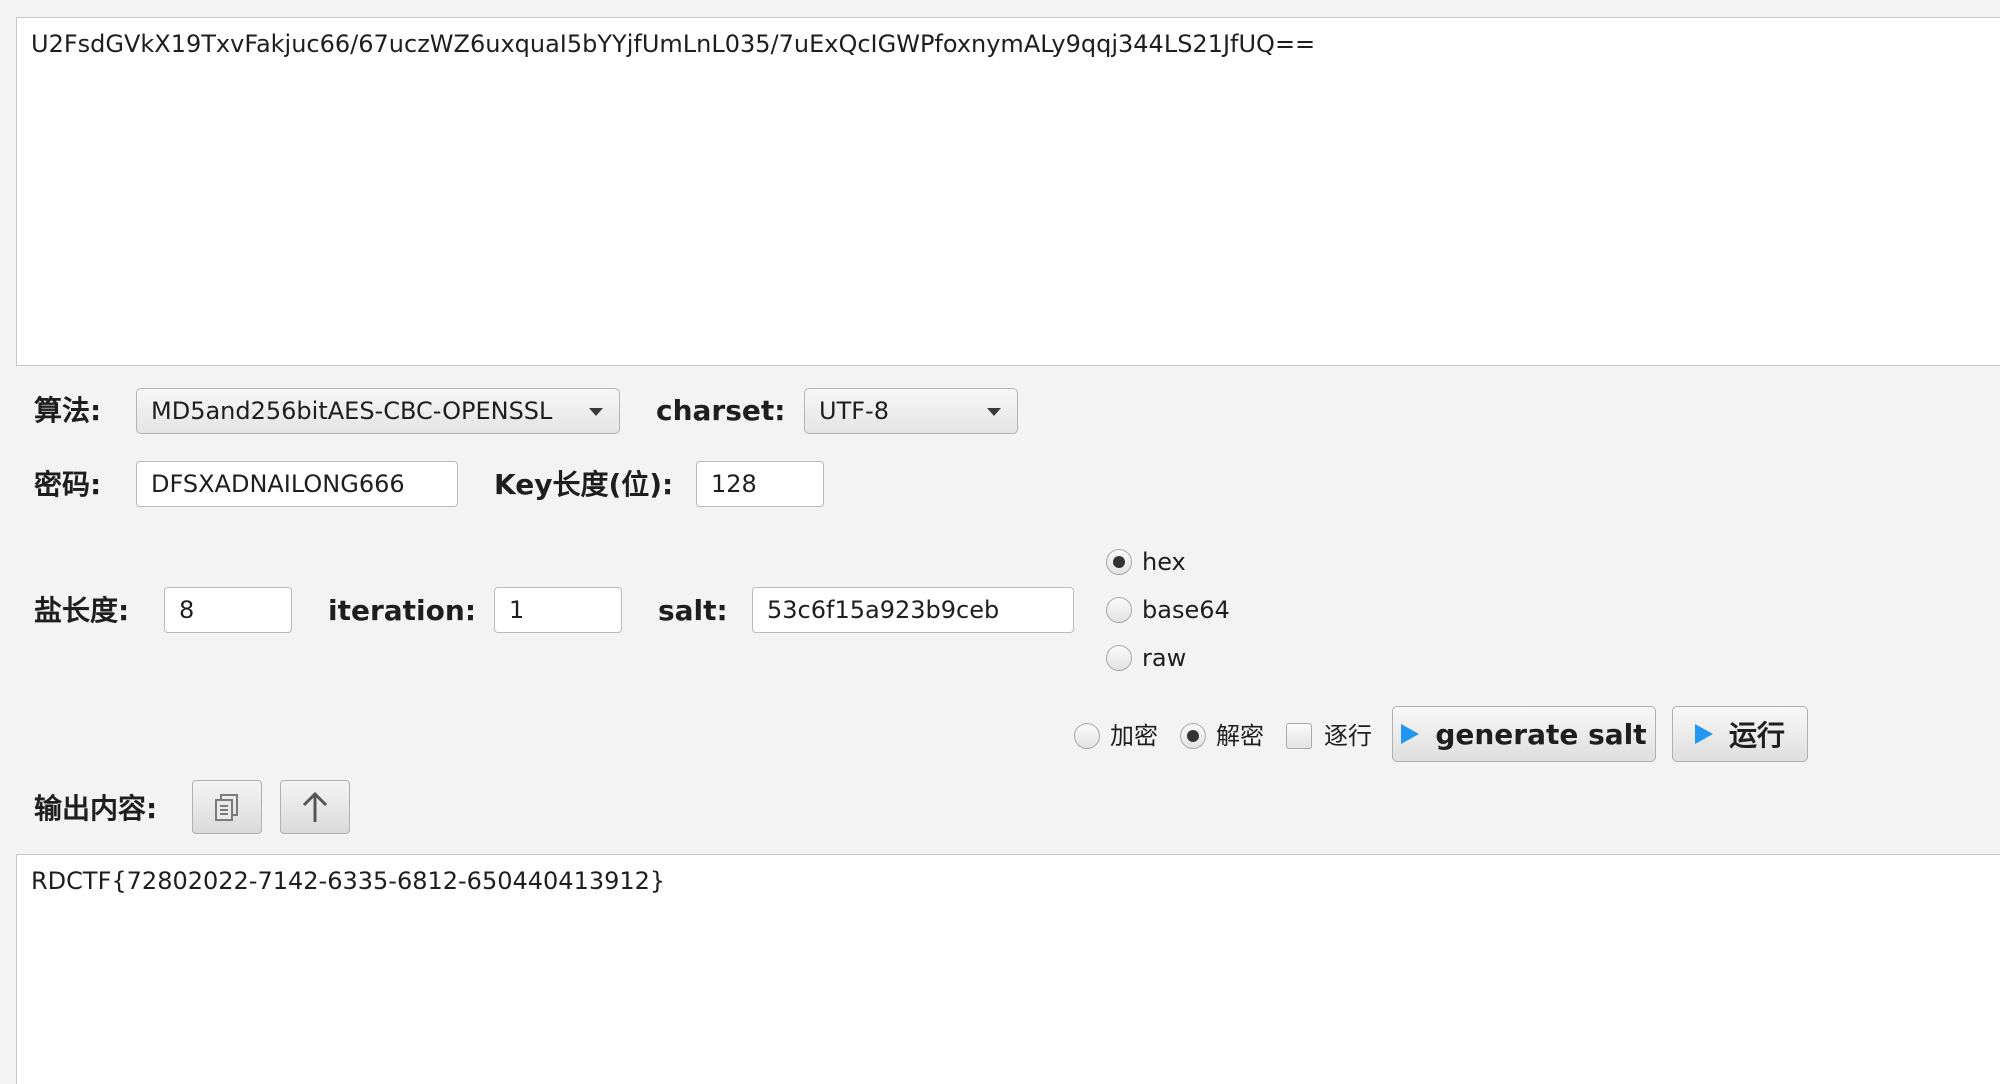 The image size is (2000, 1084). I want to click on move-up-button, so click(315, 807).